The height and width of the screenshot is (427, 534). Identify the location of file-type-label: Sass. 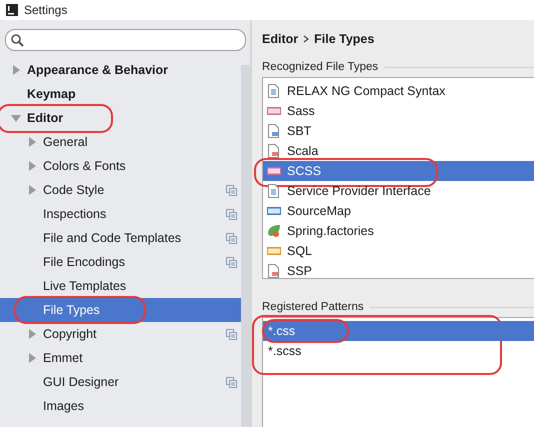
(301, 111).